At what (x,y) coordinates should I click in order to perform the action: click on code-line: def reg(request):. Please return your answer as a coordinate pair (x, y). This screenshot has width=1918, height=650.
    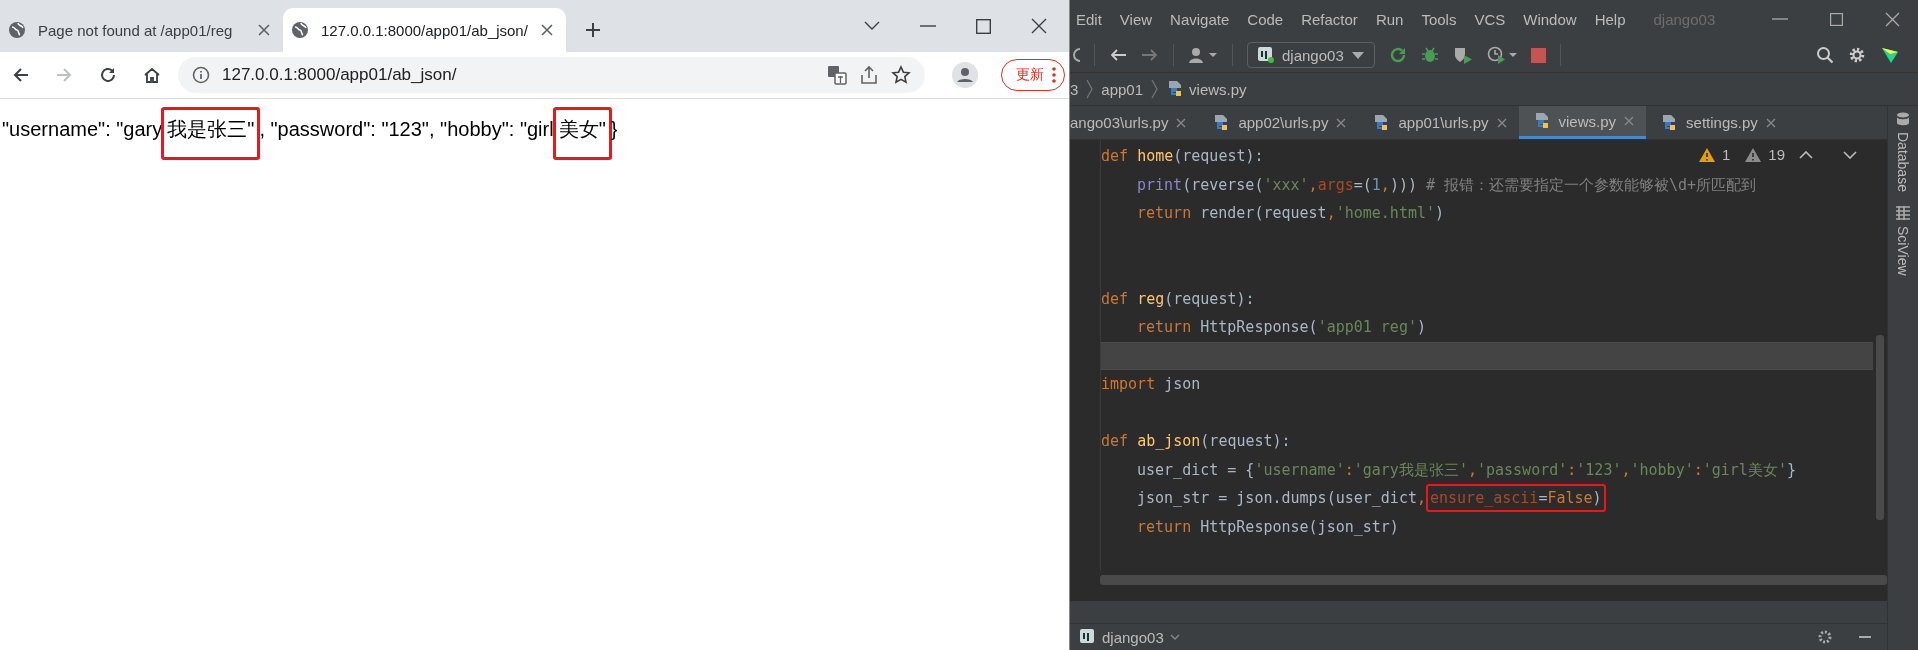
    Looking at the image, I should click on (1178, 299).